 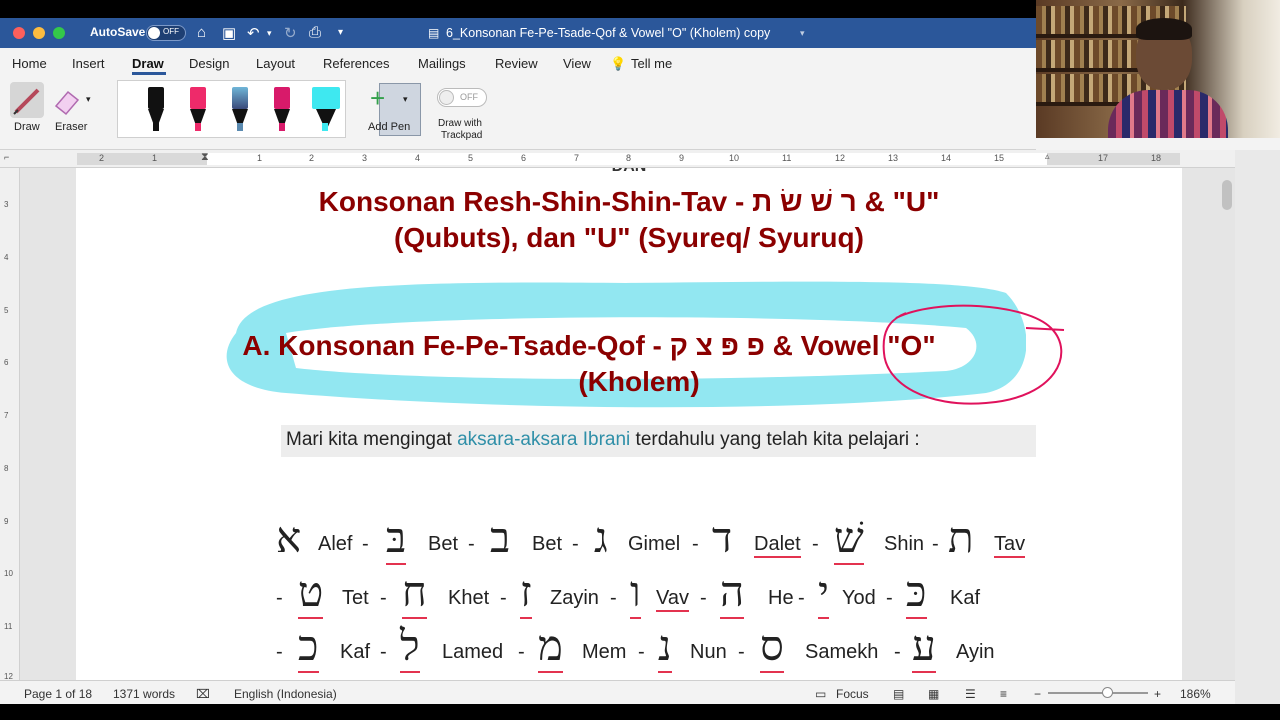 I want to click on autosave-toggle: OFF, so click(x=166, y=33).